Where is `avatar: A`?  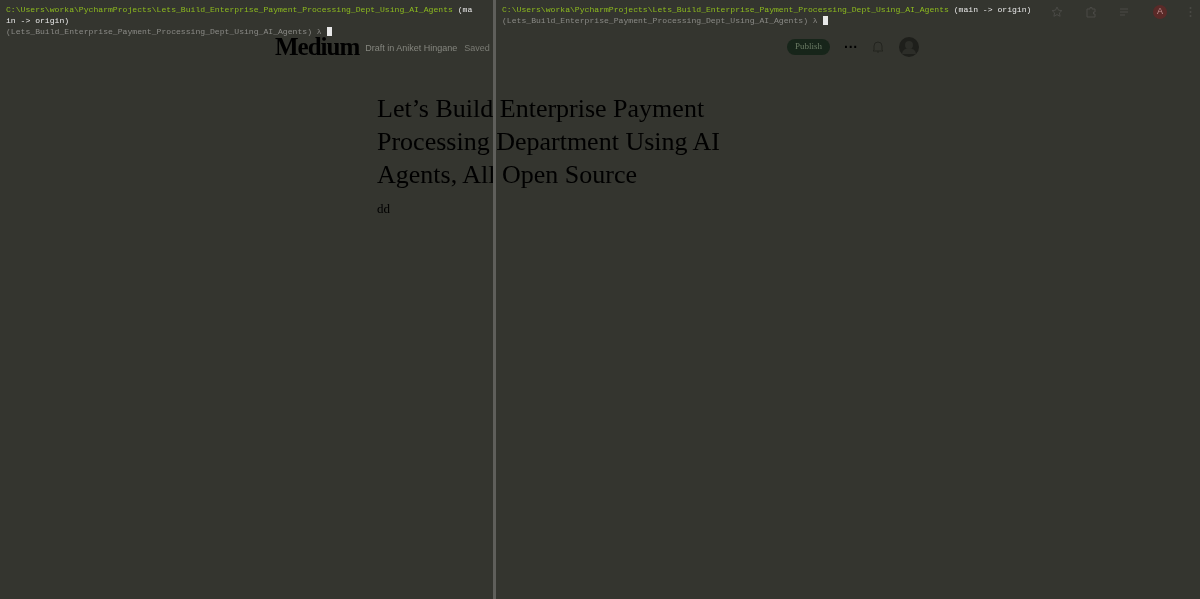
avatar: A is located at coordinates (1160, 12).